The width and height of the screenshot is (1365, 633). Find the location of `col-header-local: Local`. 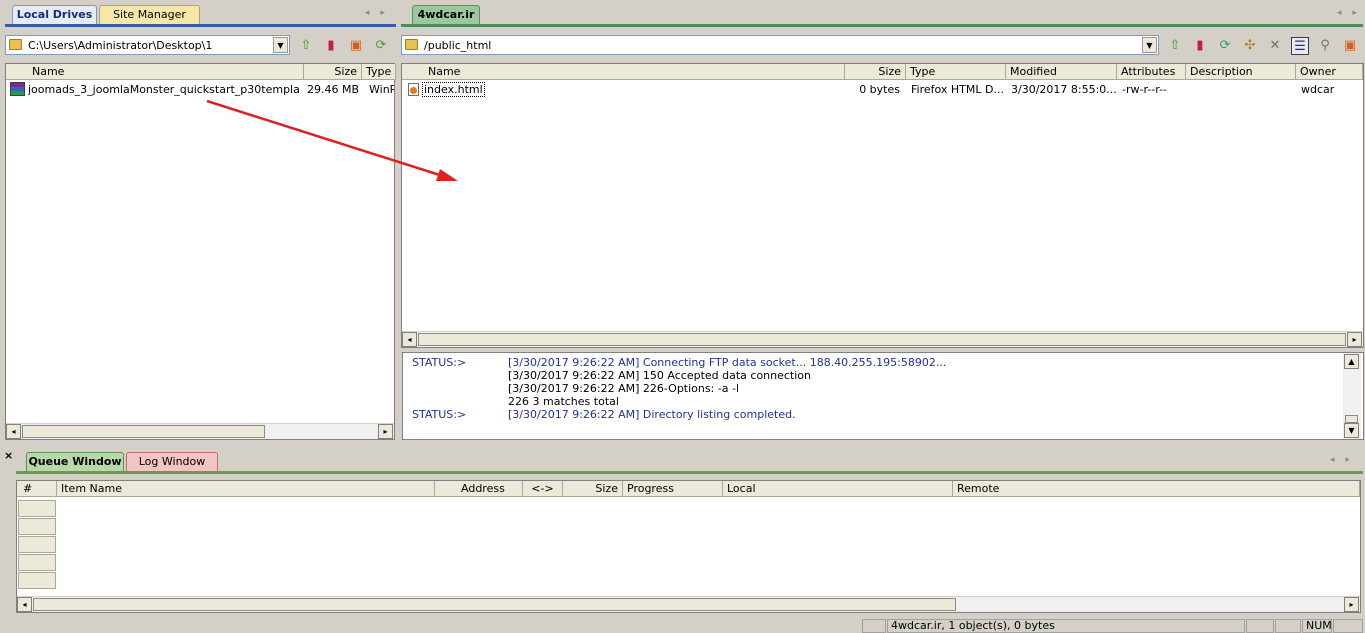

col-header-local: Local is located at coordinates (838, 489).